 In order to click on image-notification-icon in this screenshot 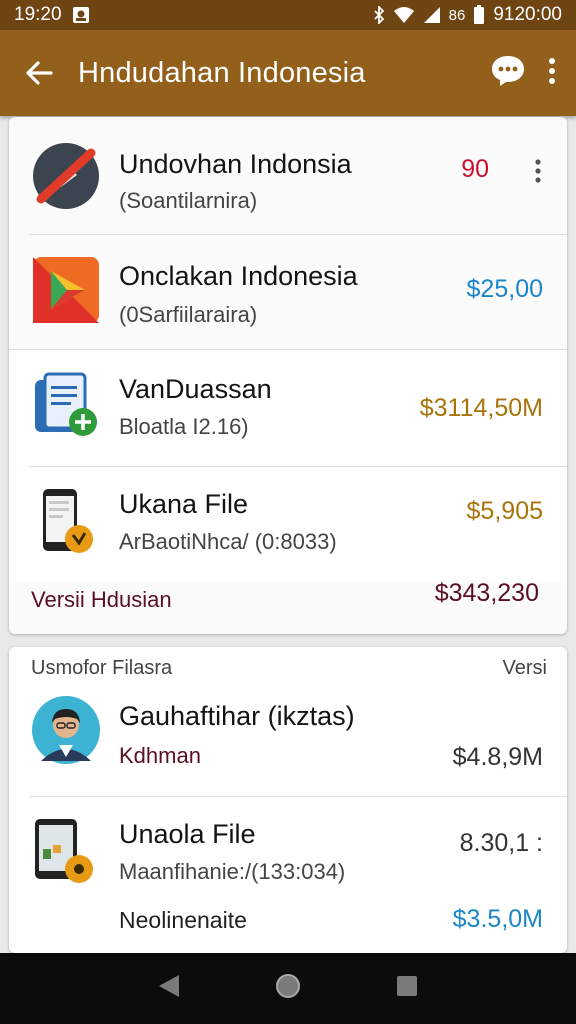, I will do `click(81, 15)`.